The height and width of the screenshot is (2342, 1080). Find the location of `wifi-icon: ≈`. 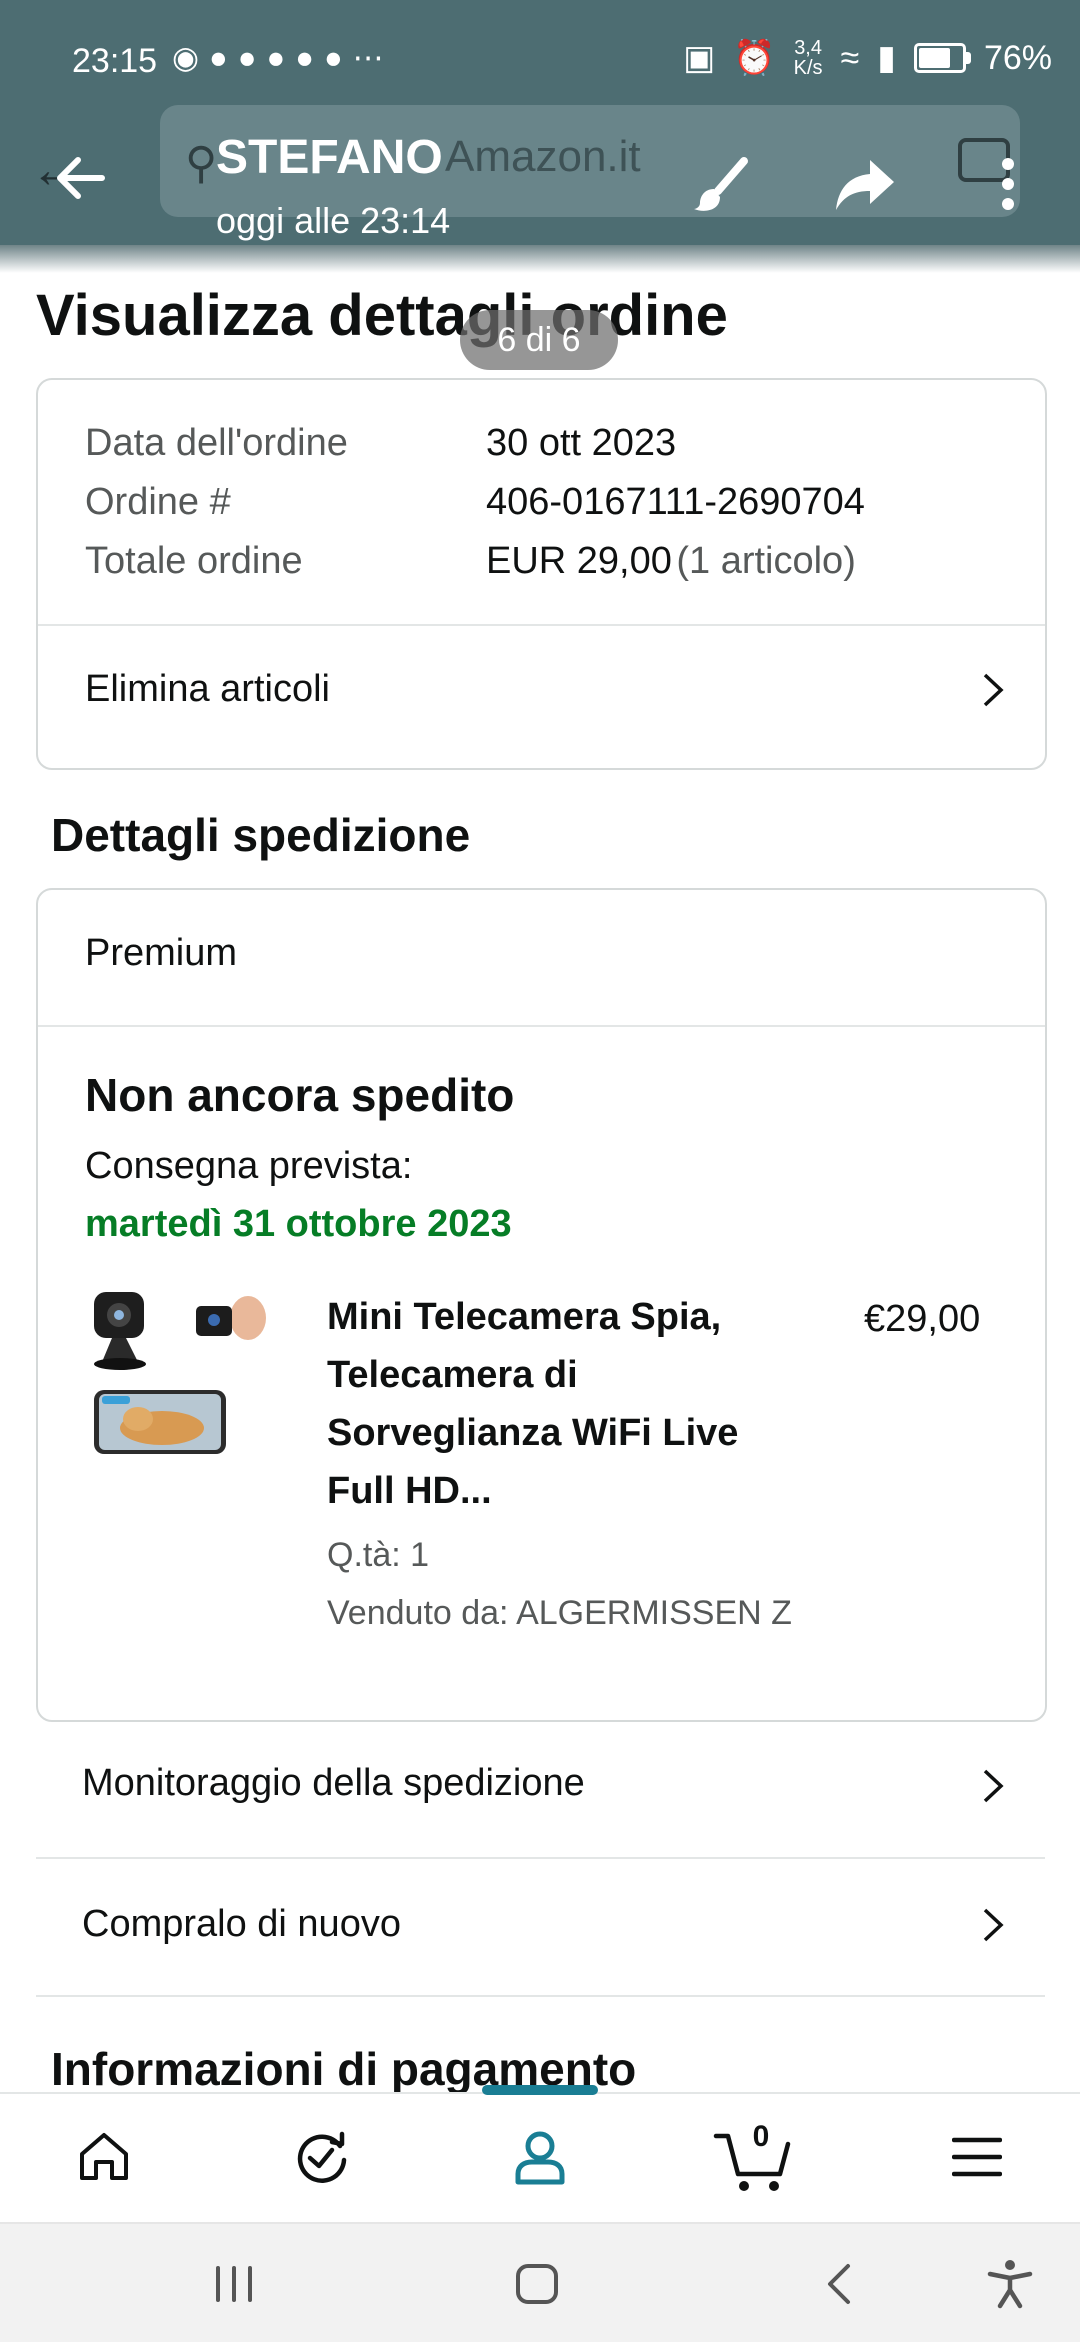

wifi-icon: ≈ is located at coordinates (850, 57).